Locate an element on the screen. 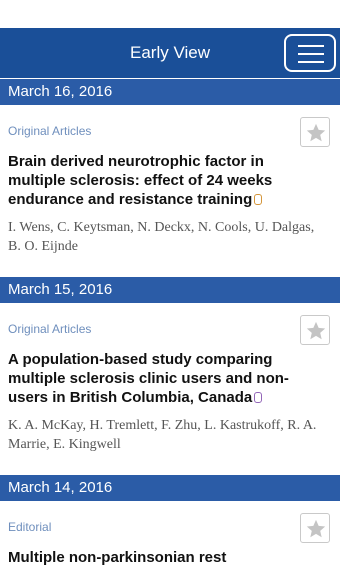 Image resolution: width=340 pixels, height=567 pixels. date-header: March 14, 2016 is located at coordinates (170, 488).